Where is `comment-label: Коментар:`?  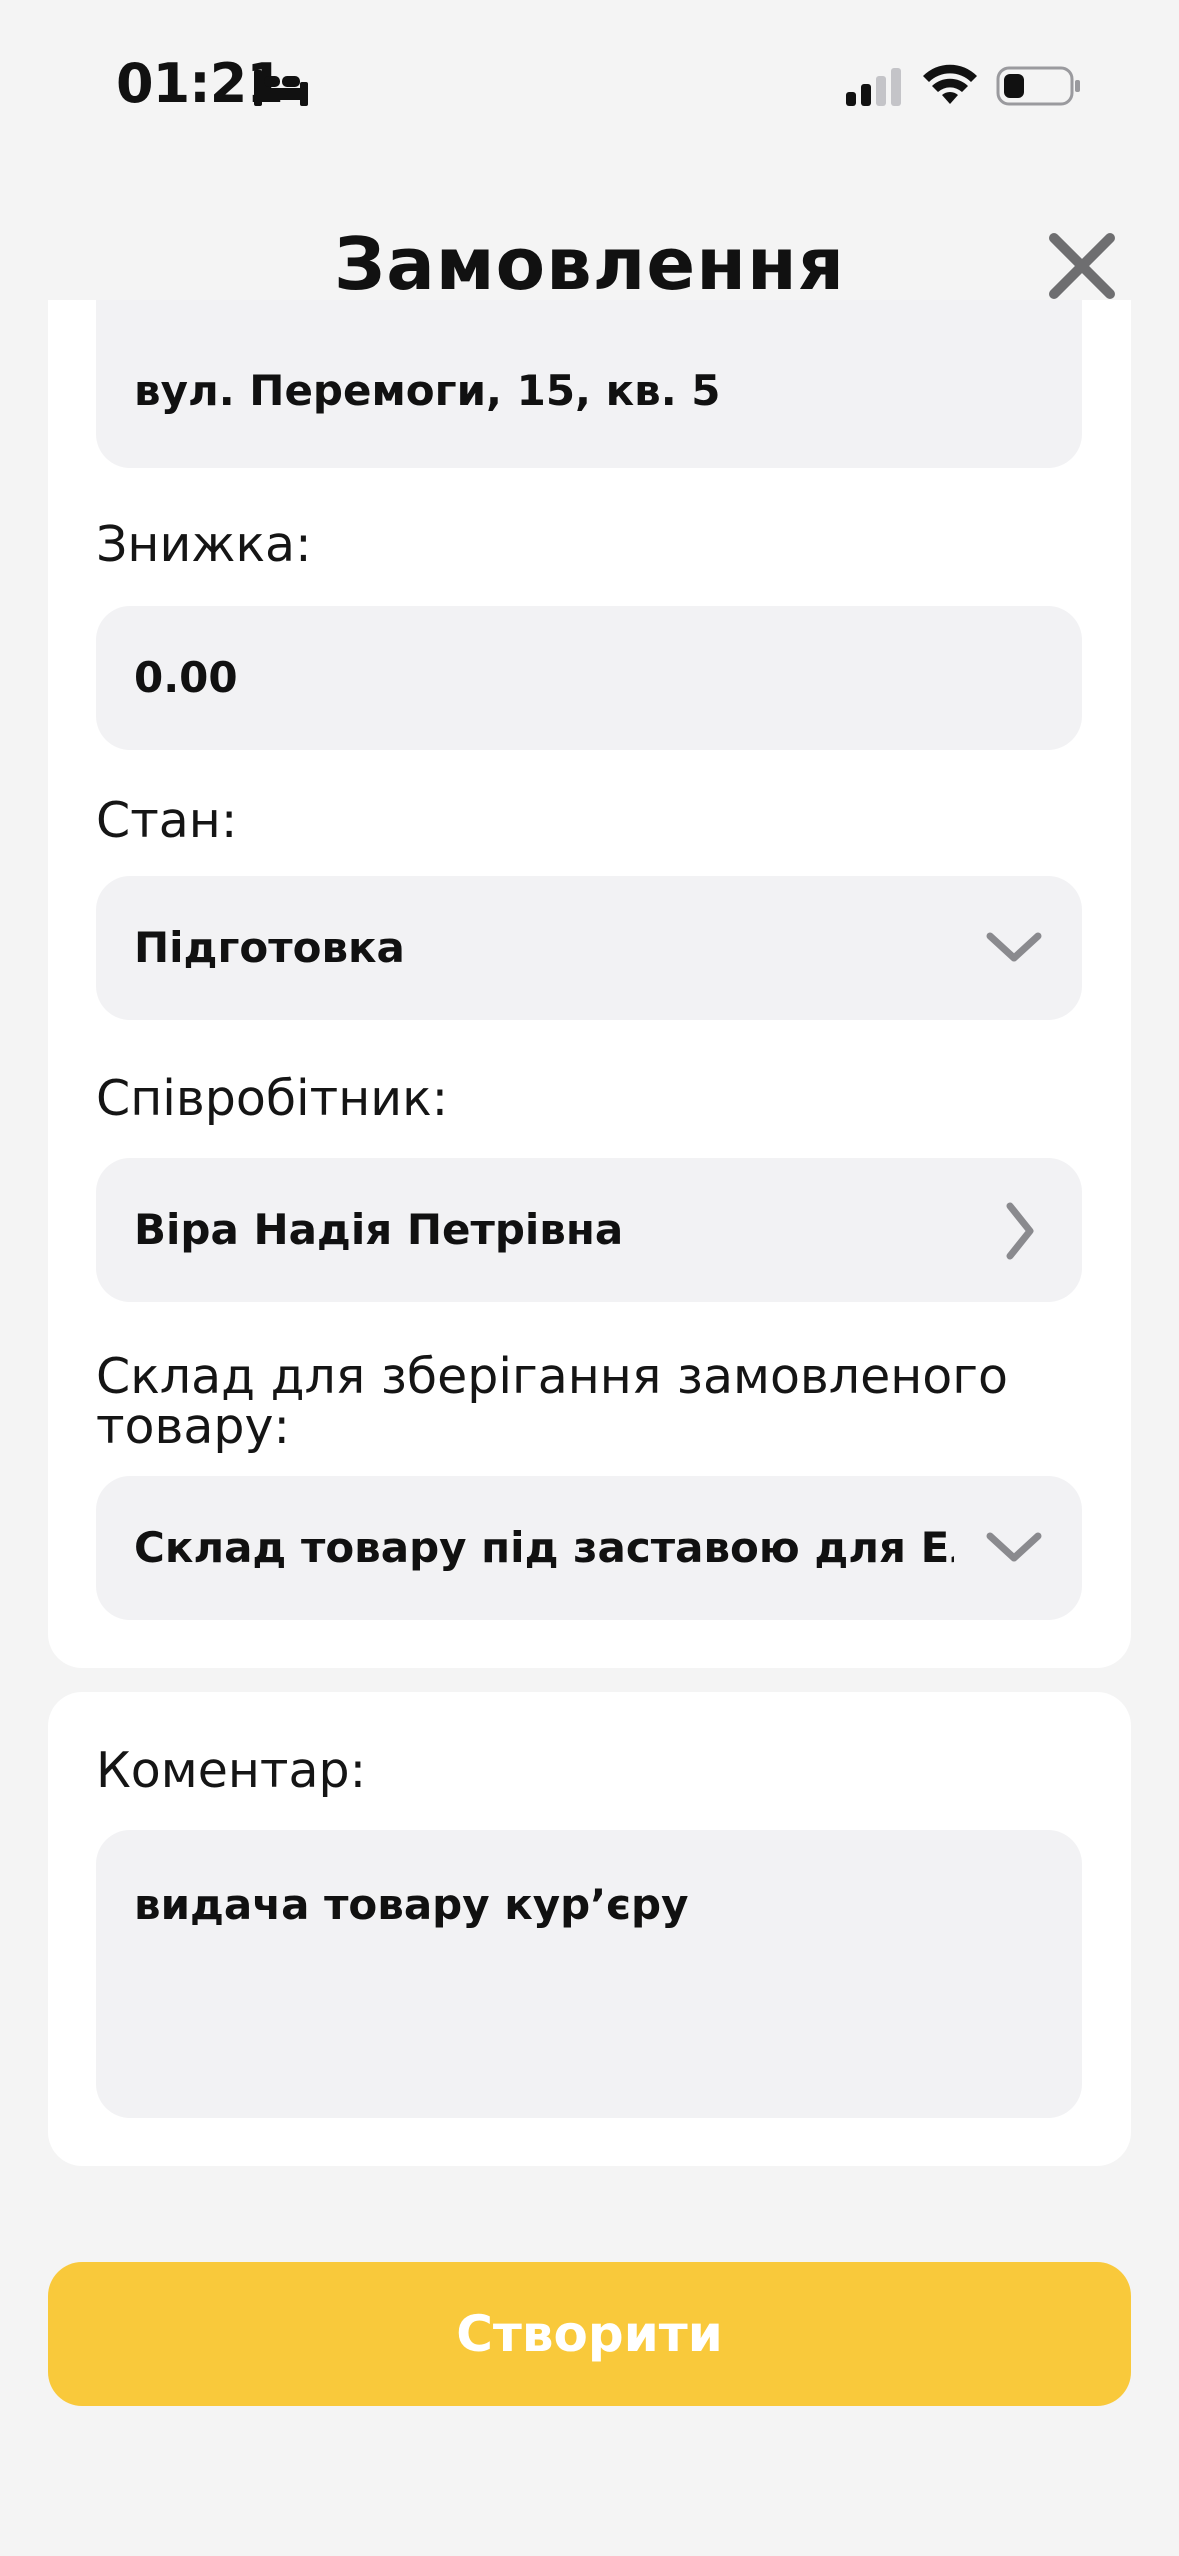 comment-label: Коментар: is located at coordinates (231, 1770).